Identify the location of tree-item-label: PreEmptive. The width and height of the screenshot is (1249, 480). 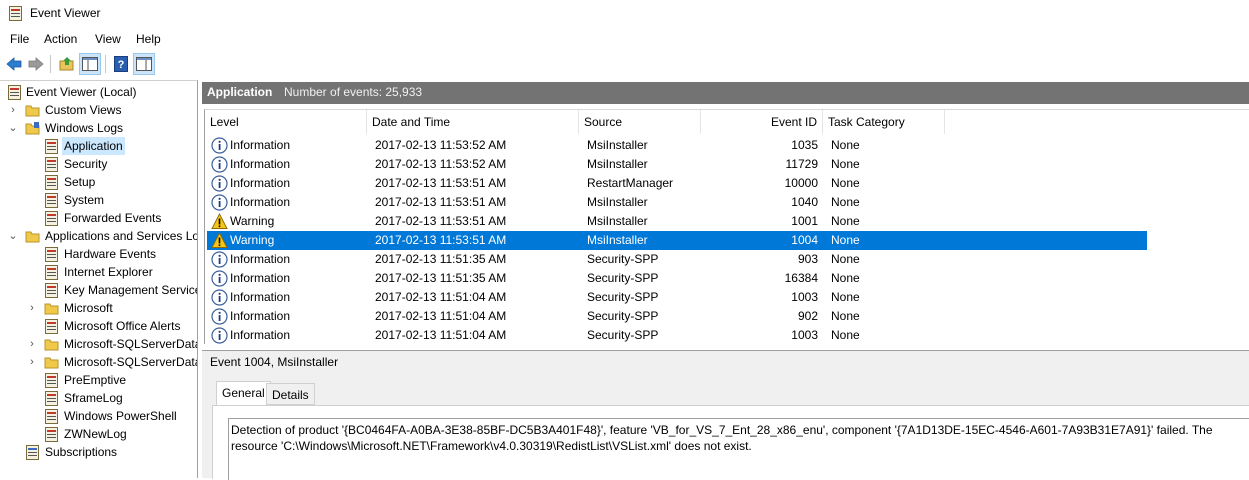
(95, 380).